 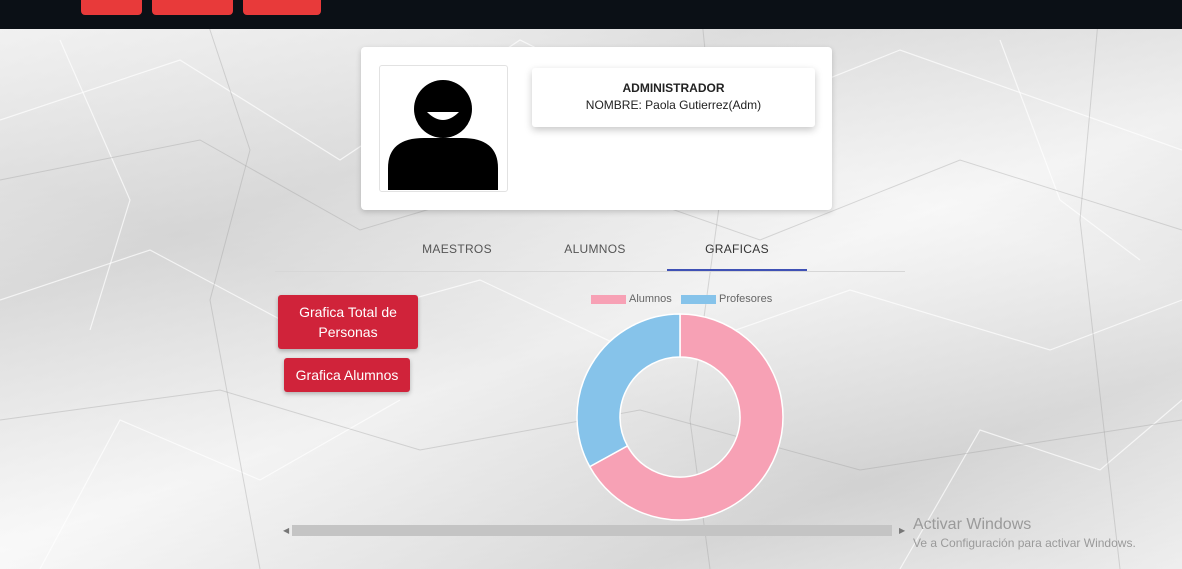 I want to click on legend-swatch-alumnos, so click(x=608, y=299).